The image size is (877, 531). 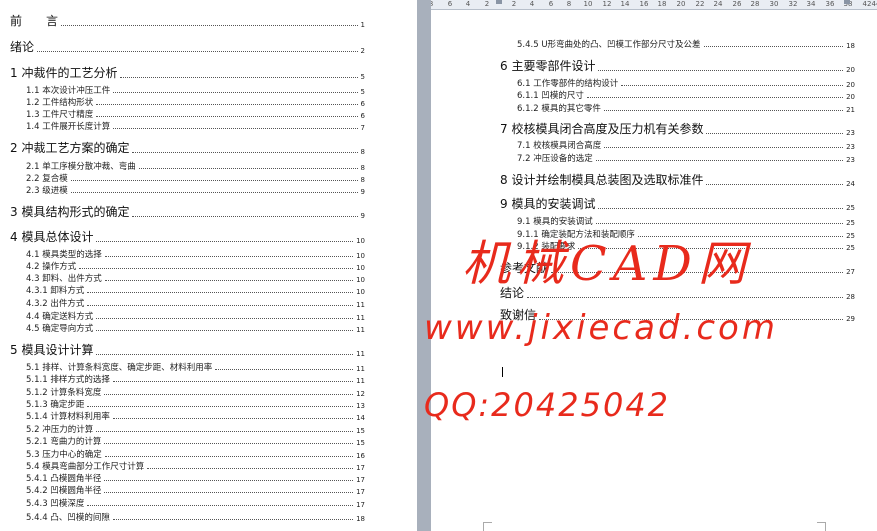 What do you see at coordinates (686, 221) in the screenshot?
I see `toc-entry: 9.1 模具的安装调试 25` at bounding box center [686, 221].